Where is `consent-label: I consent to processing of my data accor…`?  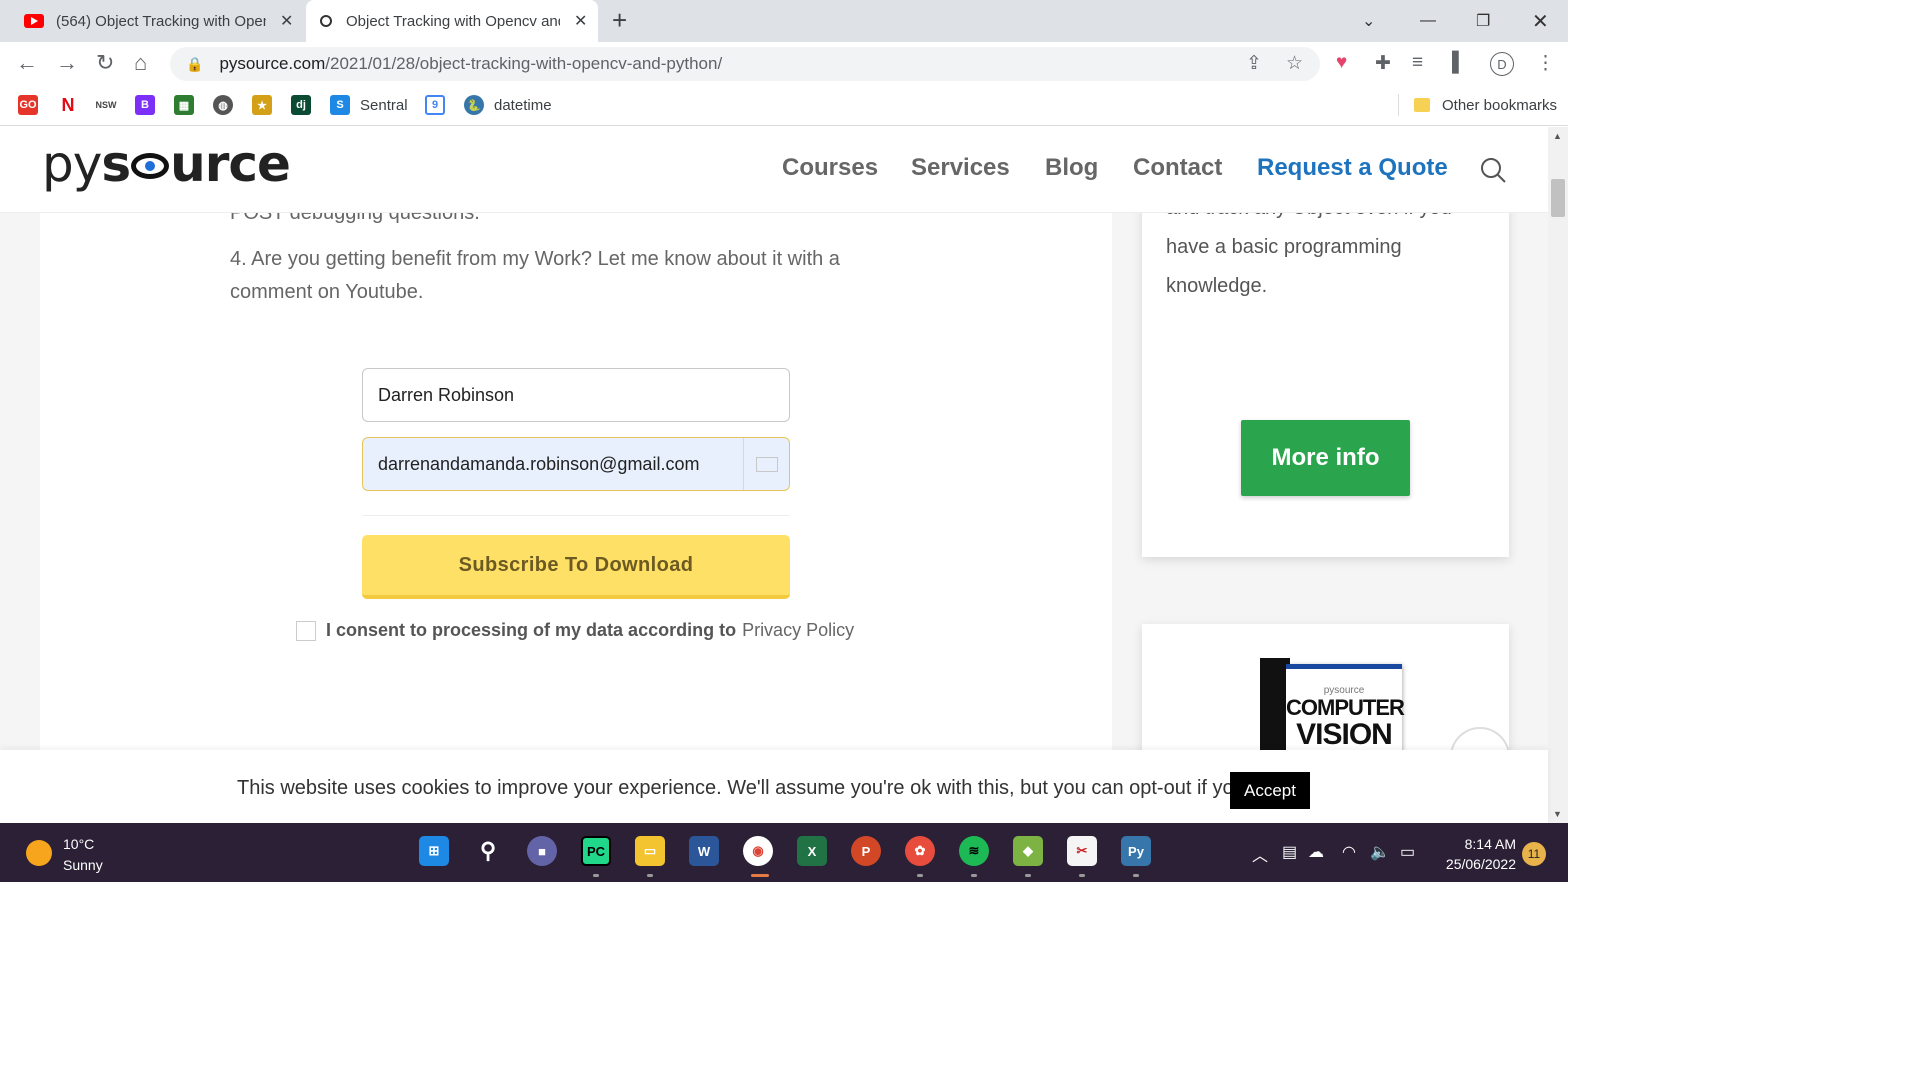
consent-label: I consent to processing of my data accor… is located at coordinates (531, 630).